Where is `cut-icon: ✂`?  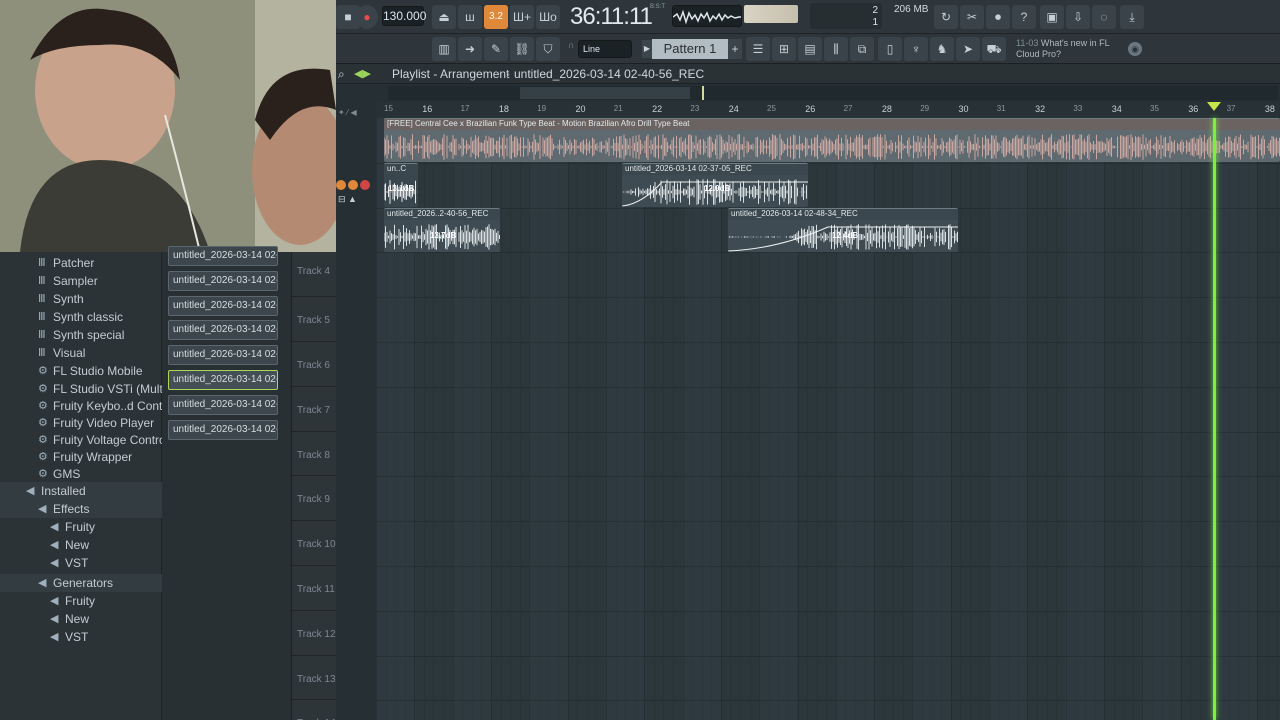
cut-icon: ✂ is located at coordinates (972, 17).